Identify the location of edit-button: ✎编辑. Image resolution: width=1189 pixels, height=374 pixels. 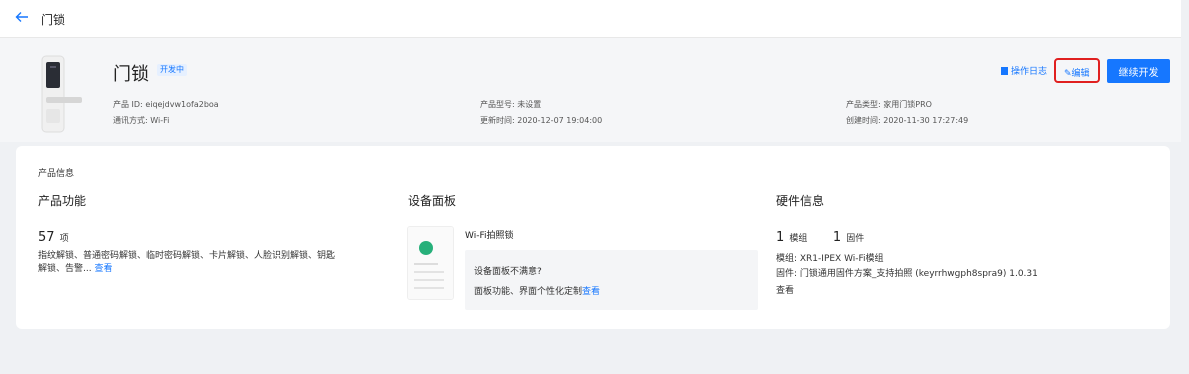
(1077, 72).